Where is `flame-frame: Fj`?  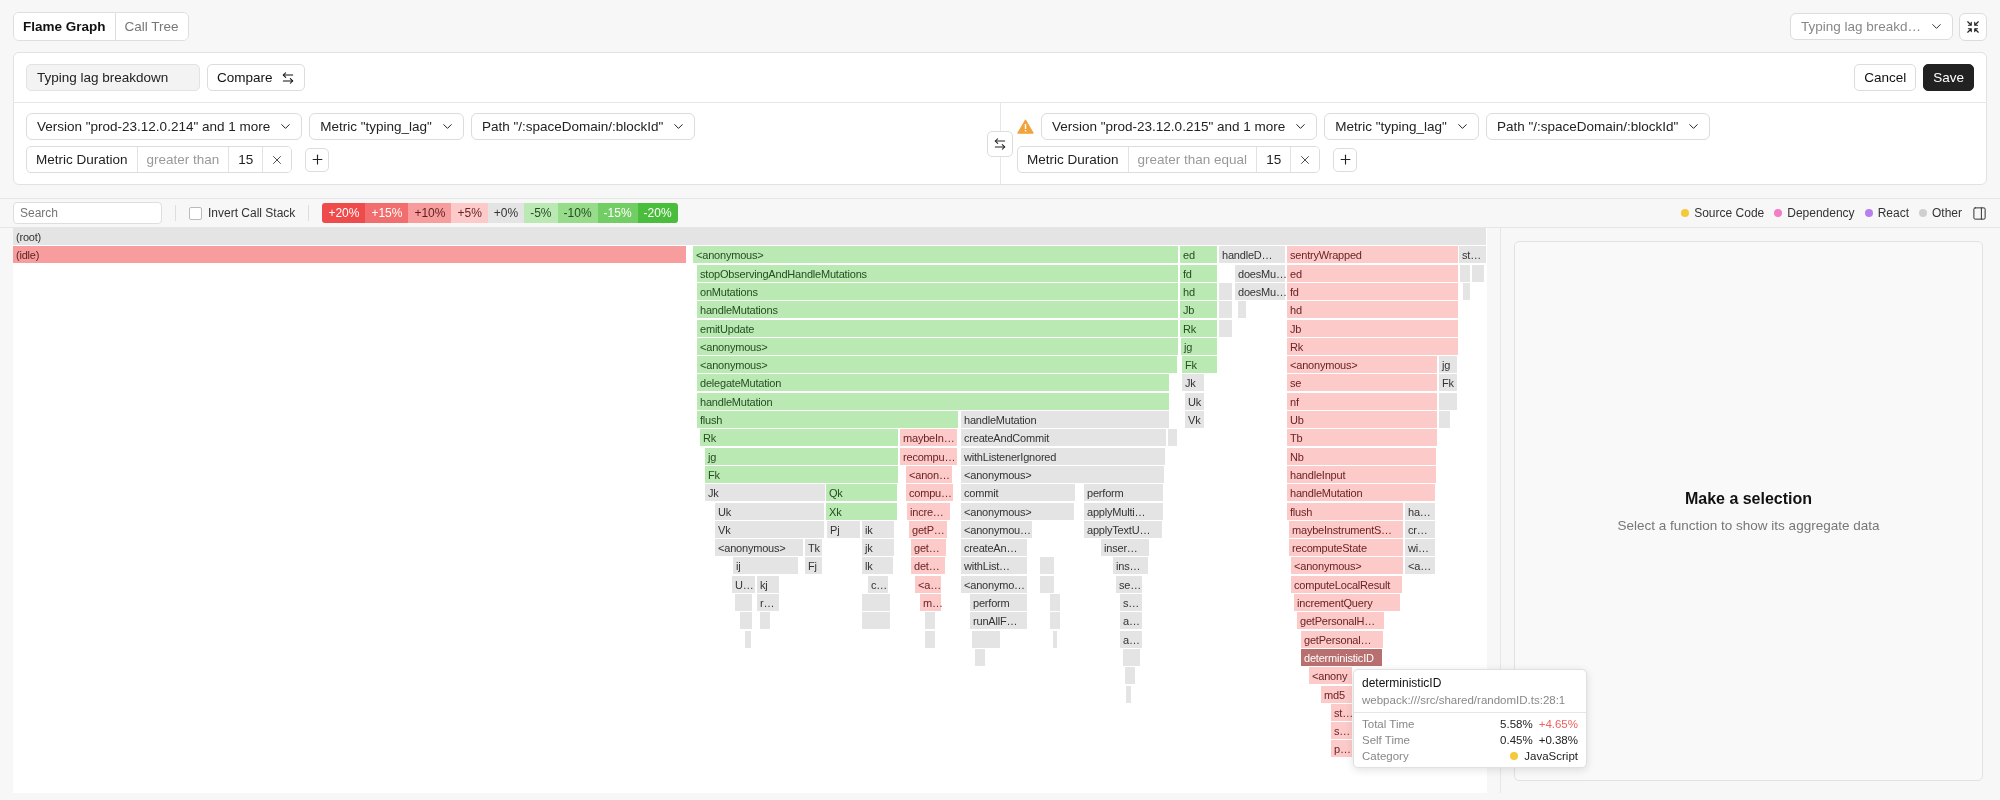
flame-frame: Fj is located at coordinates (813, 566).